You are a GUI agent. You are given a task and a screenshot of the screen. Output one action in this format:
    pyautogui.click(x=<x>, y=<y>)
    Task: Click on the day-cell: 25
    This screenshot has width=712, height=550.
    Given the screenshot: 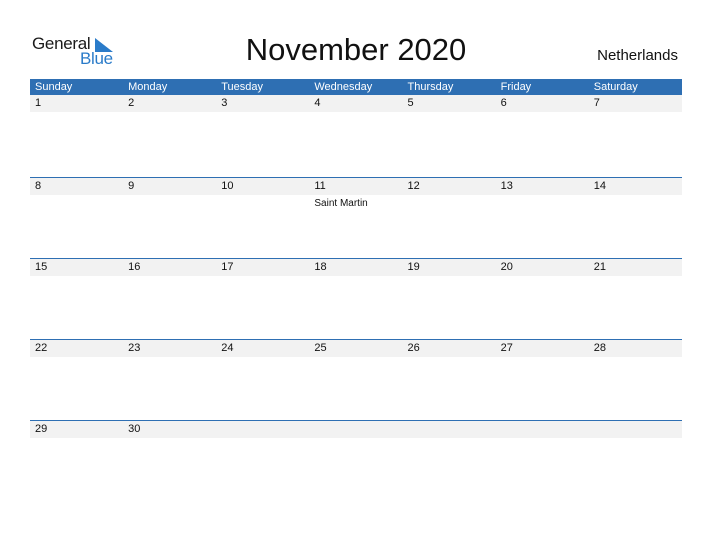 What is the action you would take?
    pyautogui.click(x=355, y=348)
    